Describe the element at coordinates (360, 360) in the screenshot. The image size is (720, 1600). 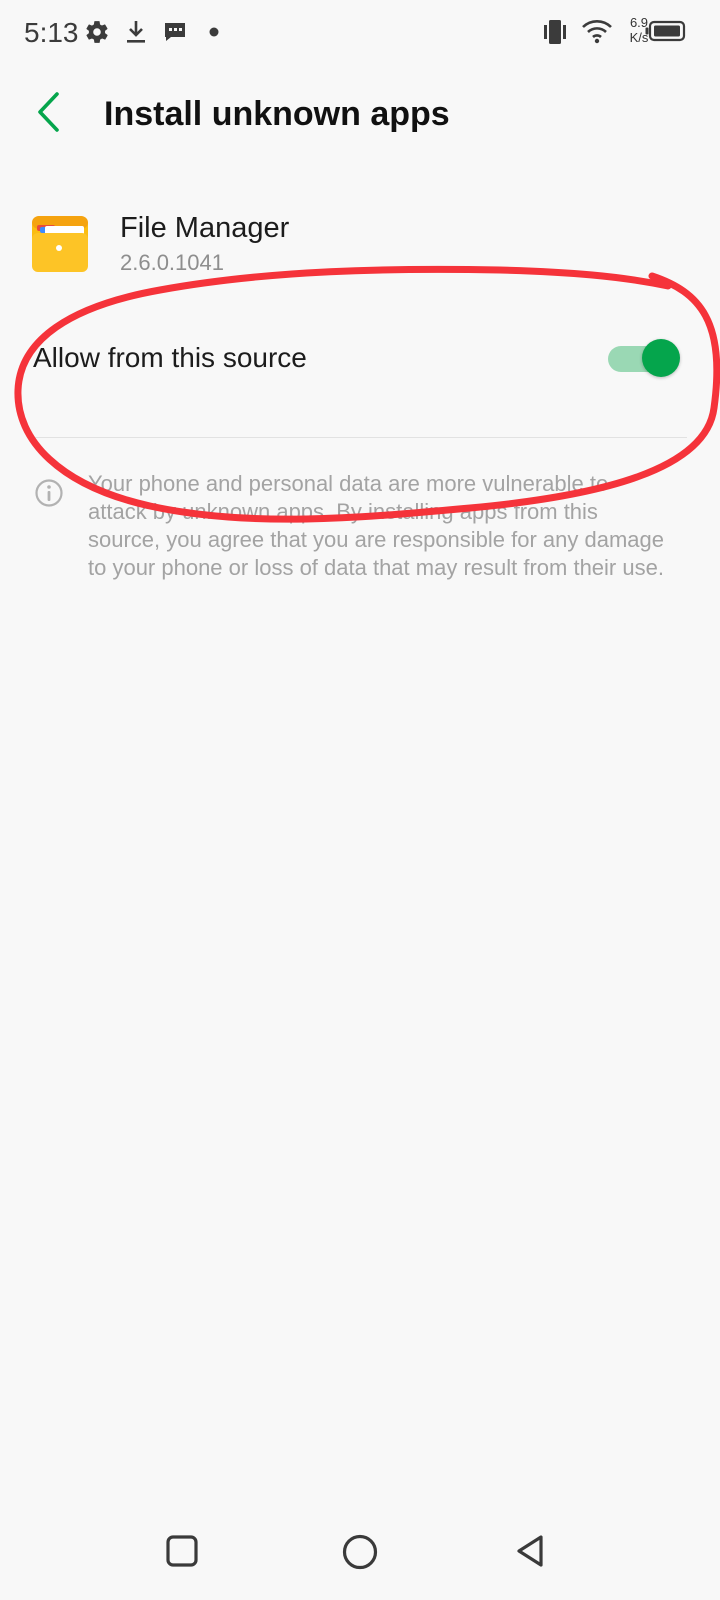
I see `allow-source-setting-row: Allow from this source` at that location.